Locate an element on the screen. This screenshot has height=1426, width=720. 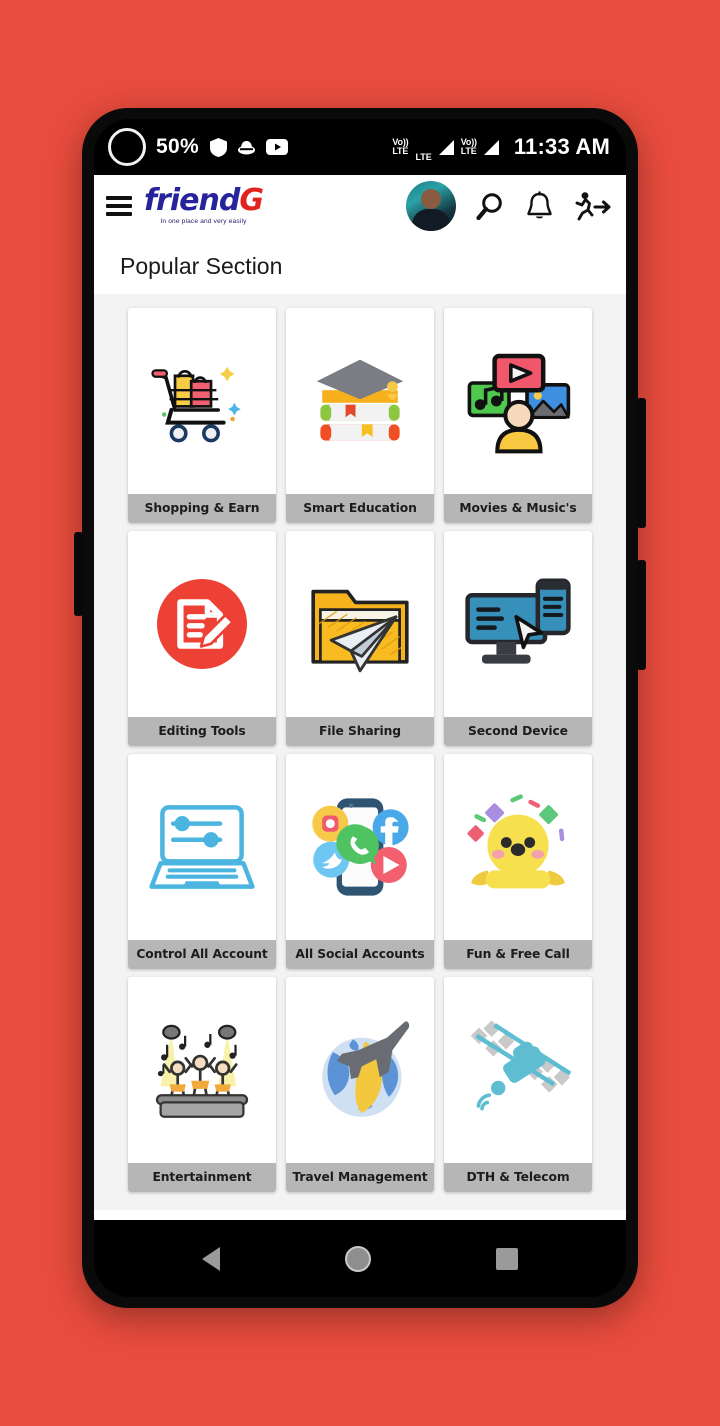
back-button is located at coordinates (211, 1258).